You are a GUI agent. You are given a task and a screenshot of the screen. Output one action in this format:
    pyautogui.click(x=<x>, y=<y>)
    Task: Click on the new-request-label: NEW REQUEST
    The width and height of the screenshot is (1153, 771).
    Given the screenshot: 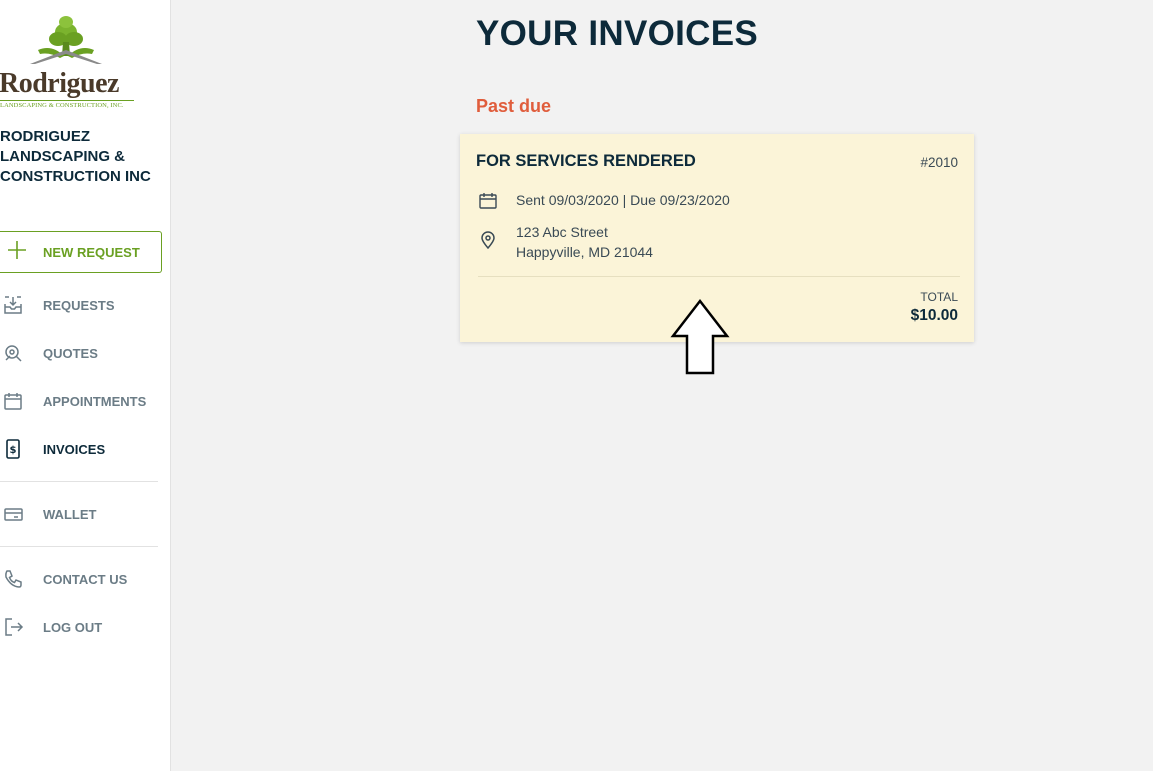 What is the action you would take?
    pyautogui.click(x=91, y=252)
    